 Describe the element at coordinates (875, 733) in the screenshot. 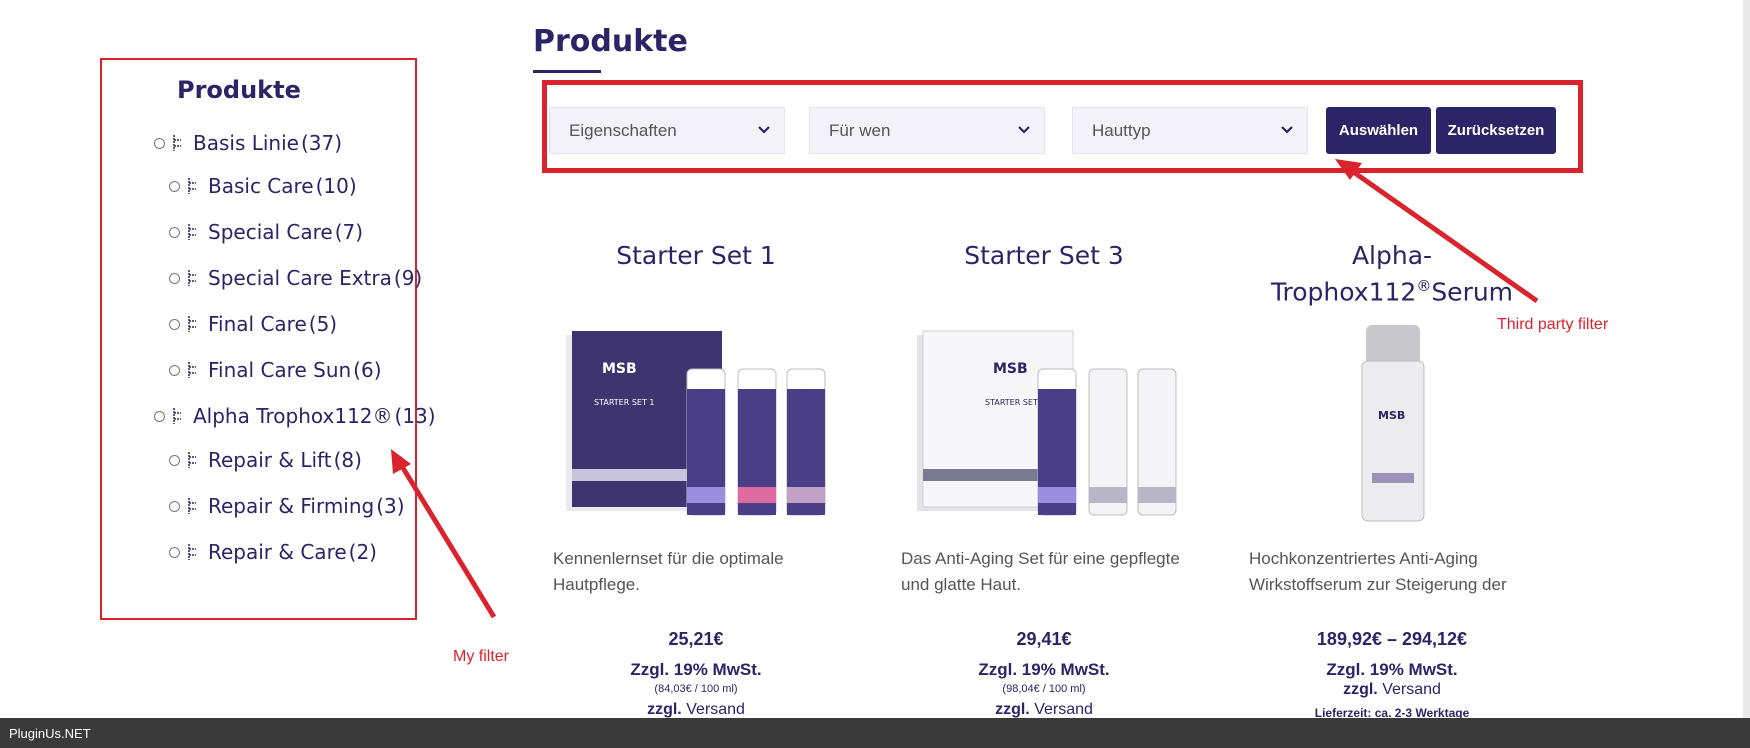

I see `footer-bar: PluginUs.NET` at that location.